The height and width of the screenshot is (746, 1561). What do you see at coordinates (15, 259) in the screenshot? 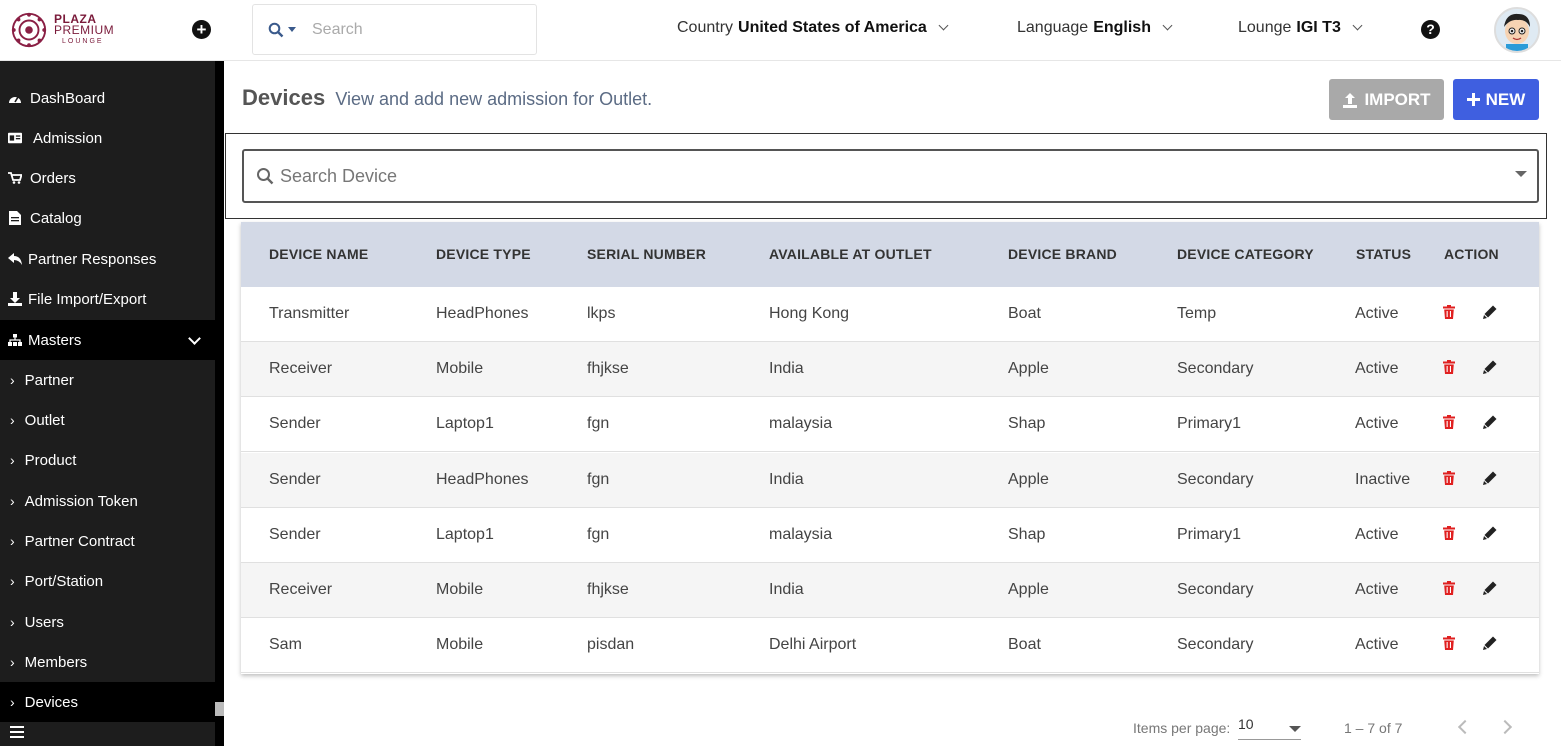
I see `reply-icon` at bounding box center [15, 259].